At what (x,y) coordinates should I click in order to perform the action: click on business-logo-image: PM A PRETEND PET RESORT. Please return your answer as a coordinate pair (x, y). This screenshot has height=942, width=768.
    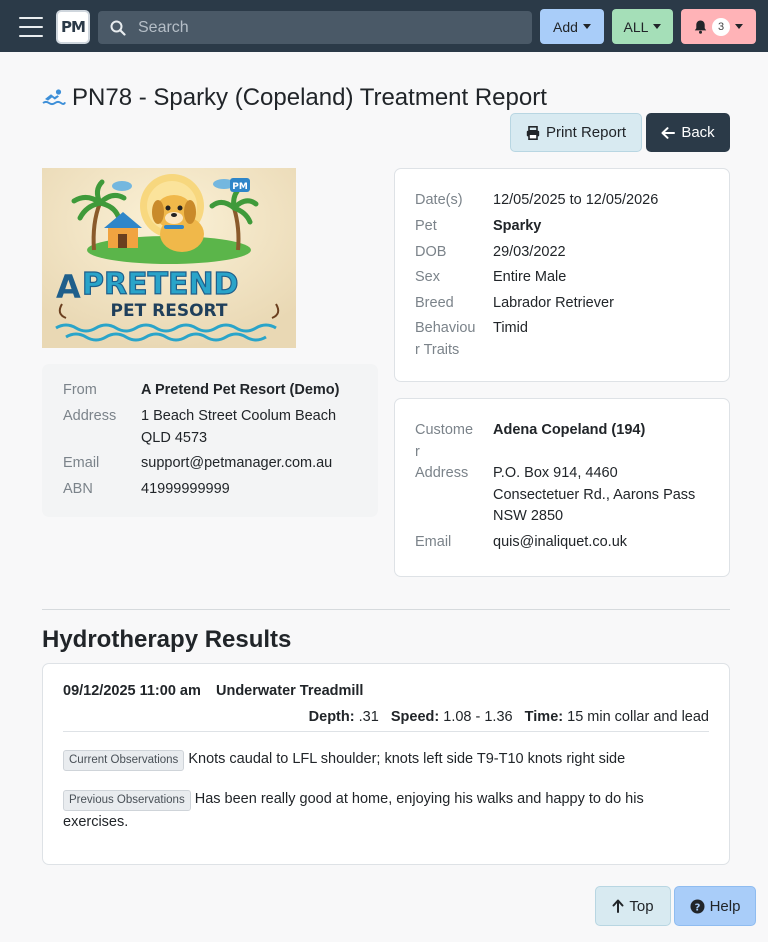
    Looking at the image, I should click on (169, 258).